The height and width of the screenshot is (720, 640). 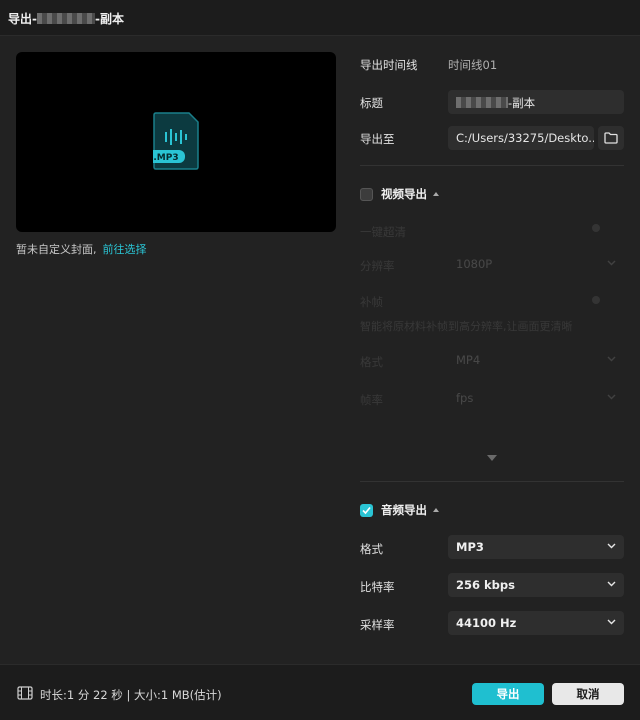 What do you see at coordinates (125, 249) in the screenshot?
I see `choose-cover-link: 前往选择` at bounding box center [125, 249].